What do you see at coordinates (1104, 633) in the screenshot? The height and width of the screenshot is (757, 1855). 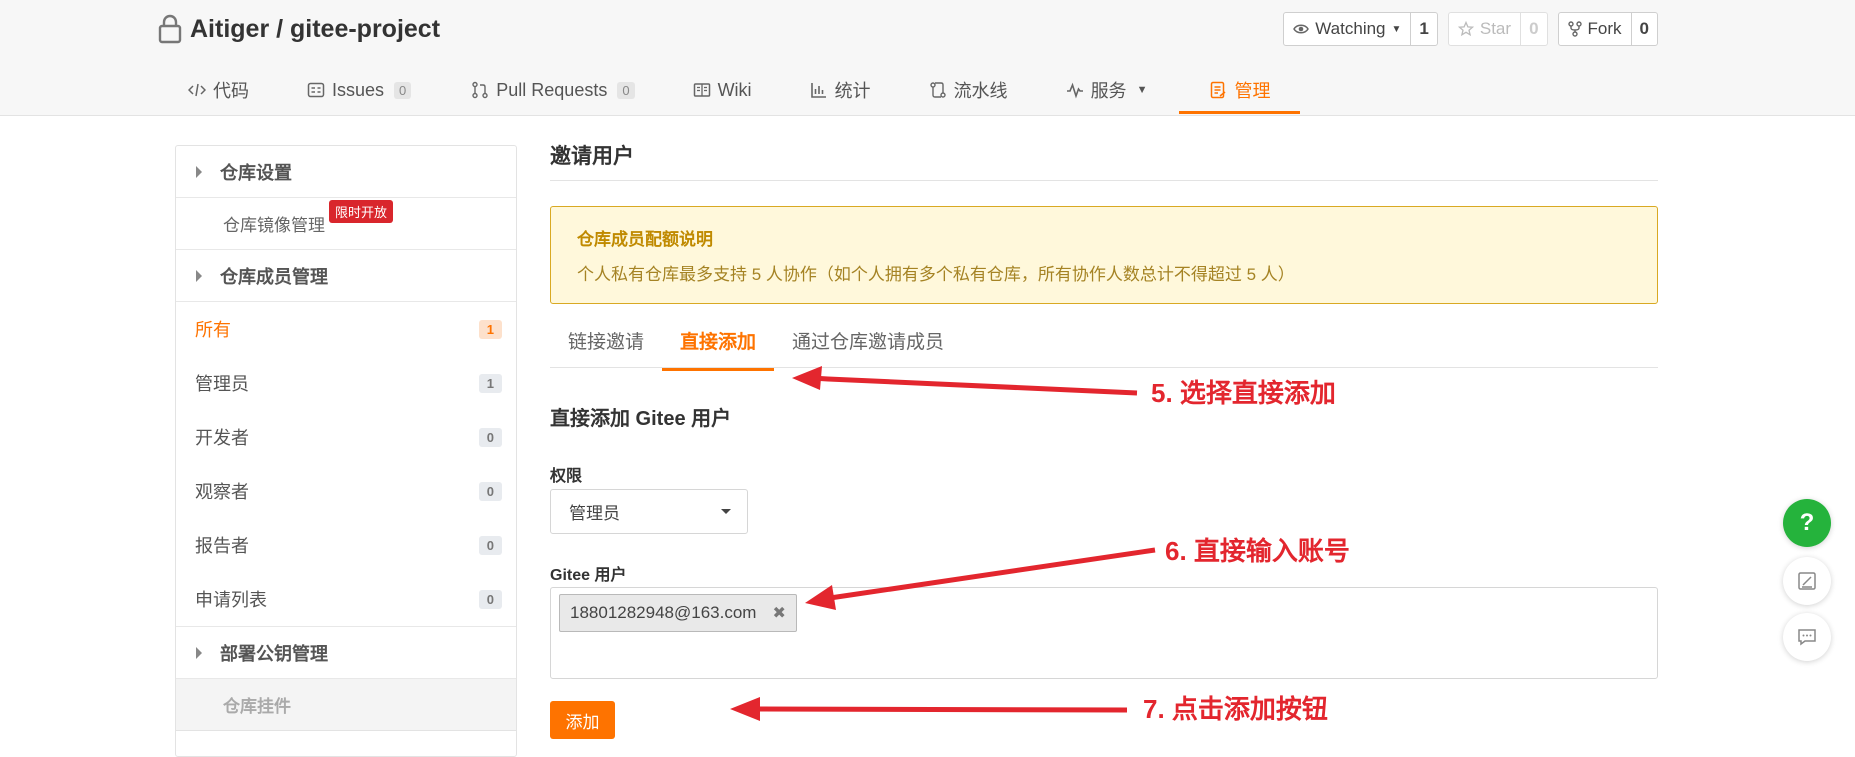 I see `gitee-user-input: 18801282948@163.com ✖` at bounding box center [1104, 633].